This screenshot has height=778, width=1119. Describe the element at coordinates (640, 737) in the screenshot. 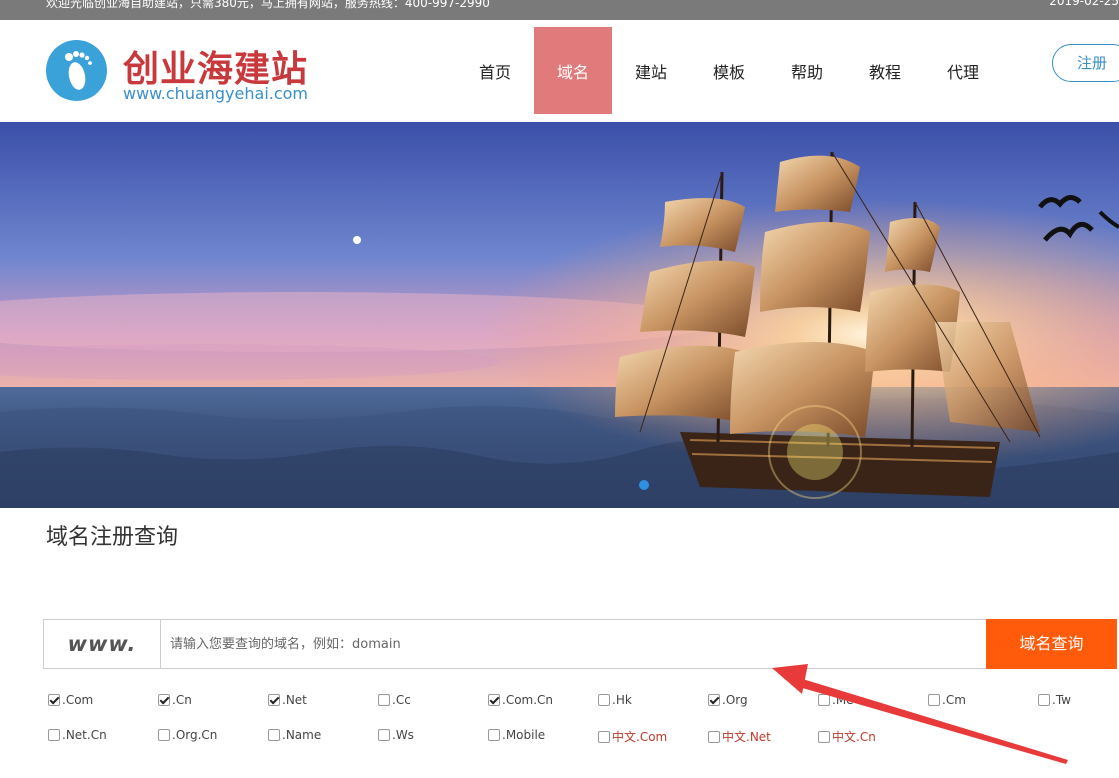

I see `tld-label: 中文.Com` at that location.